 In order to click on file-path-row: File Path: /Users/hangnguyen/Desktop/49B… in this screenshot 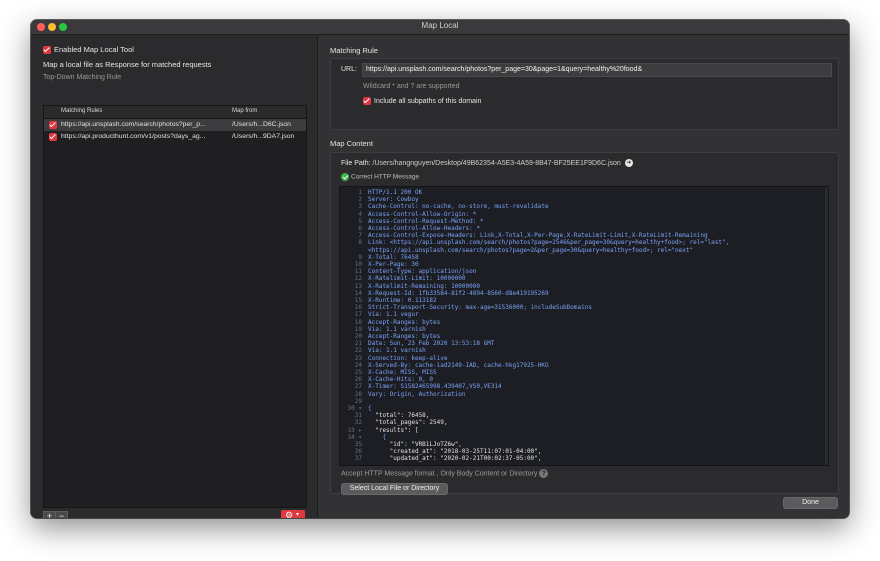, I will do `click(487, 163)`.